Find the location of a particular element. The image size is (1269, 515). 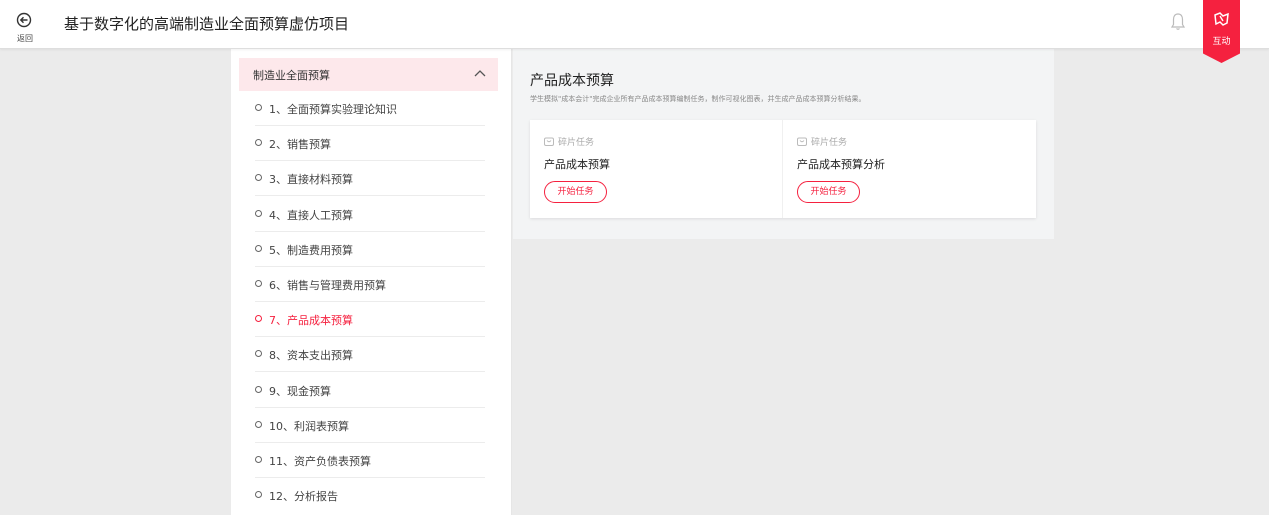

interact-button: 互动 is located at coordinates (1221, 31).